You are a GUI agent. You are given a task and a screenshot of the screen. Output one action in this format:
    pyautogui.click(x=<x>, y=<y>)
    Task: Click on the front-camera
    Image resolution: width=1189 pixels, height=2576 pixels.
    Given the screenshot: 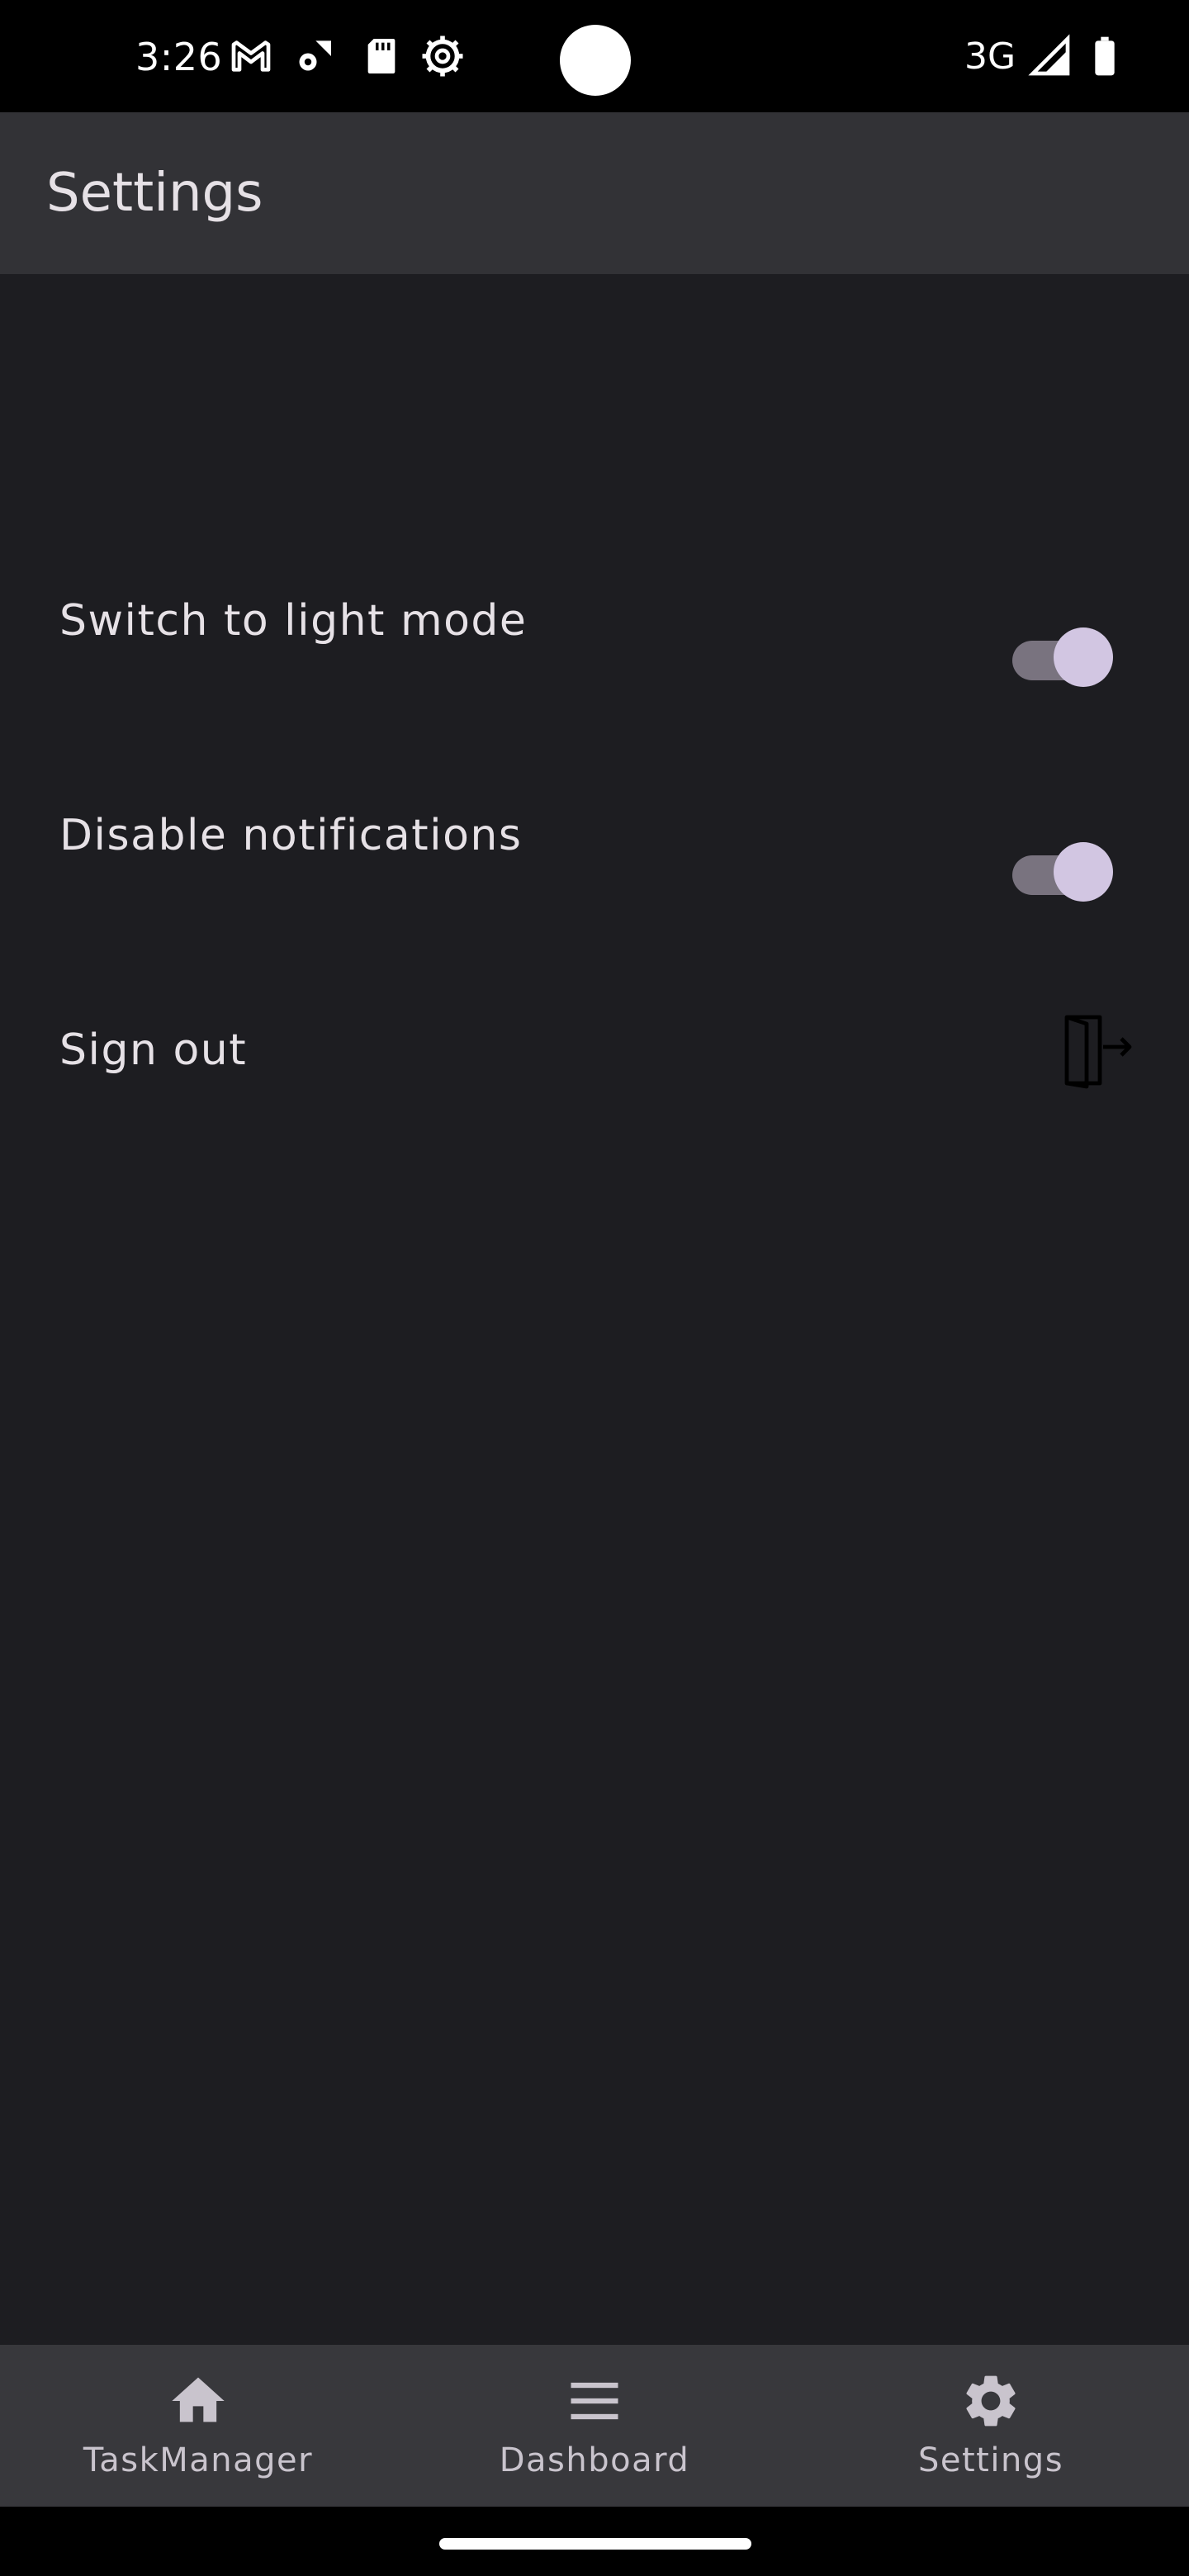 What is the action you would take?
    pyautogui.click(x=595, y=60)
    